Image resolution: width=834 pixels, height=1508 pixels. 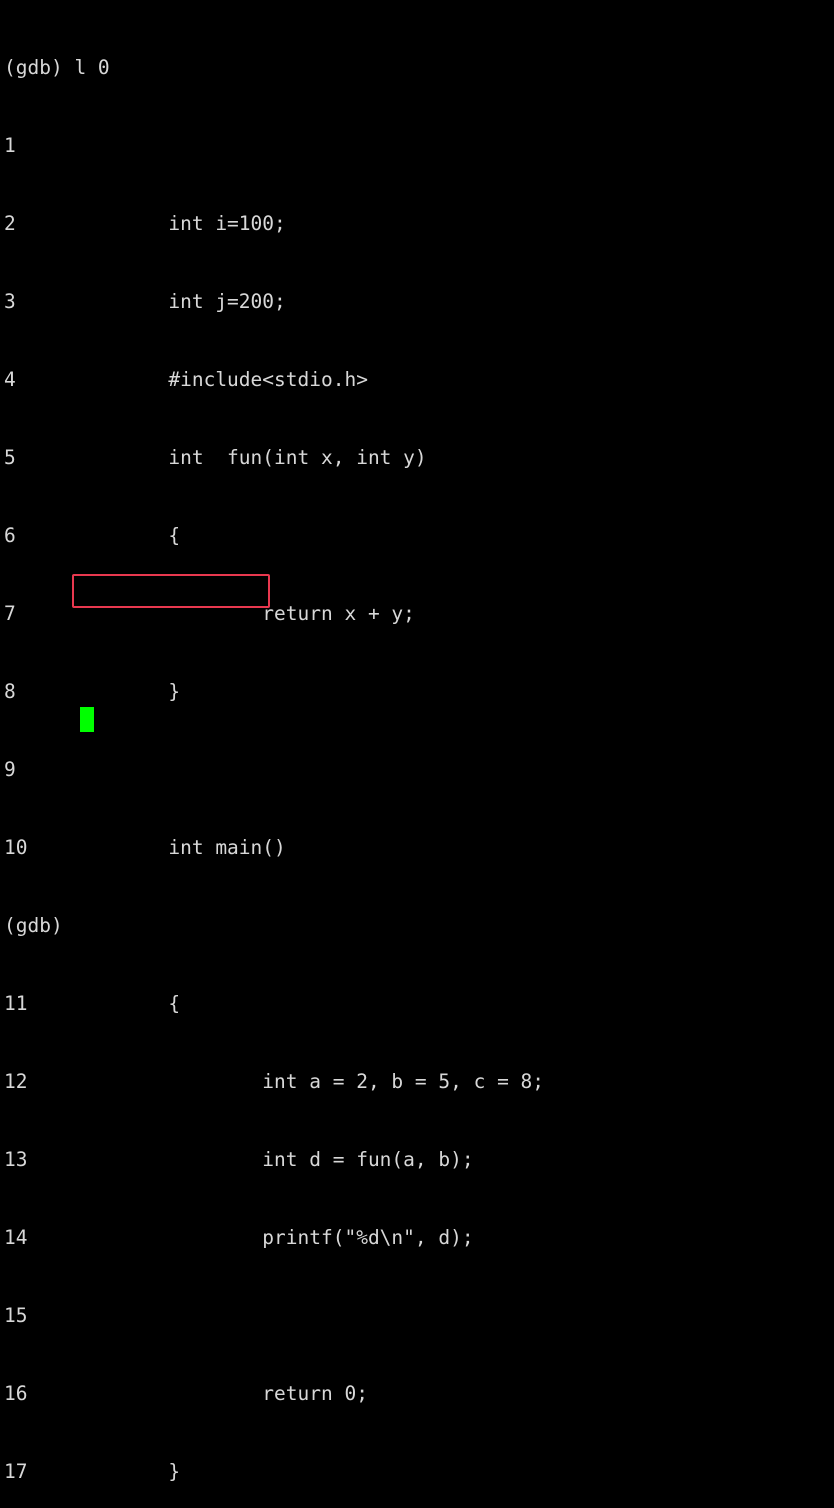 I want to click on terminal-line-source-4: 4 #include<stdio.h>, so click(x=186, y=379).